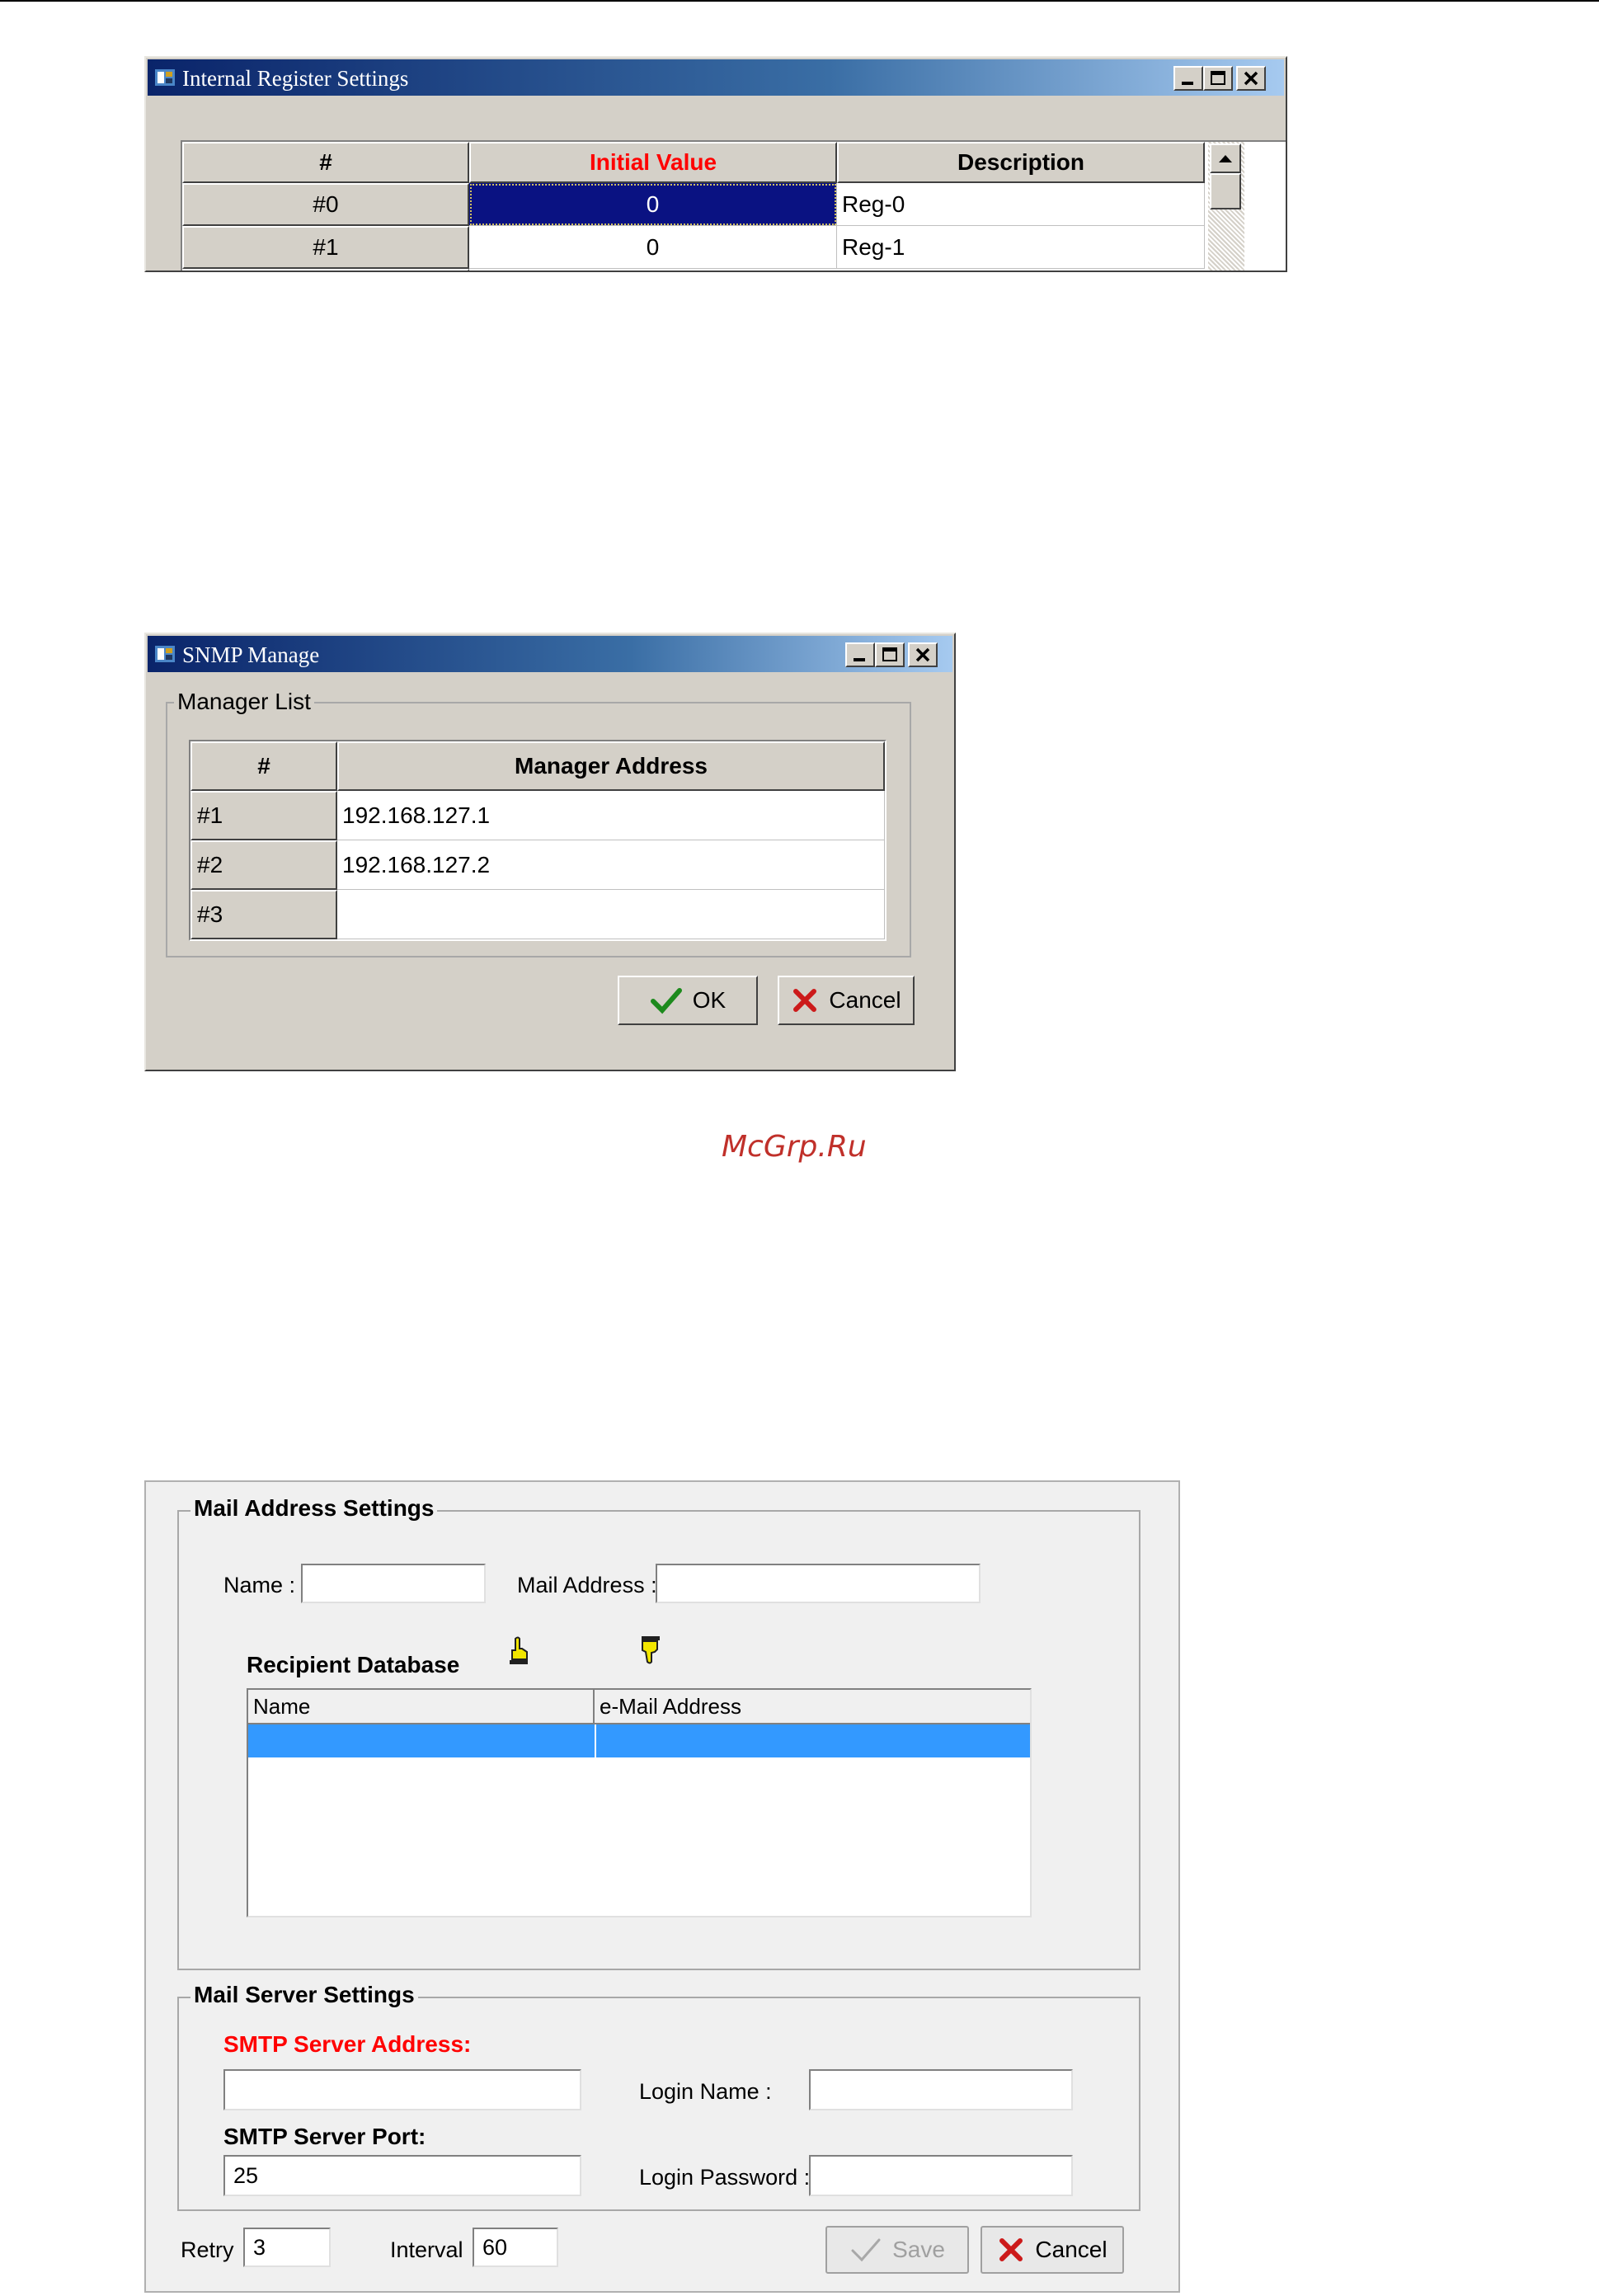 The width and height of the screenshot is (1599, 2296). I want to click on manager-list-label: Manager List, so click(244, 702).